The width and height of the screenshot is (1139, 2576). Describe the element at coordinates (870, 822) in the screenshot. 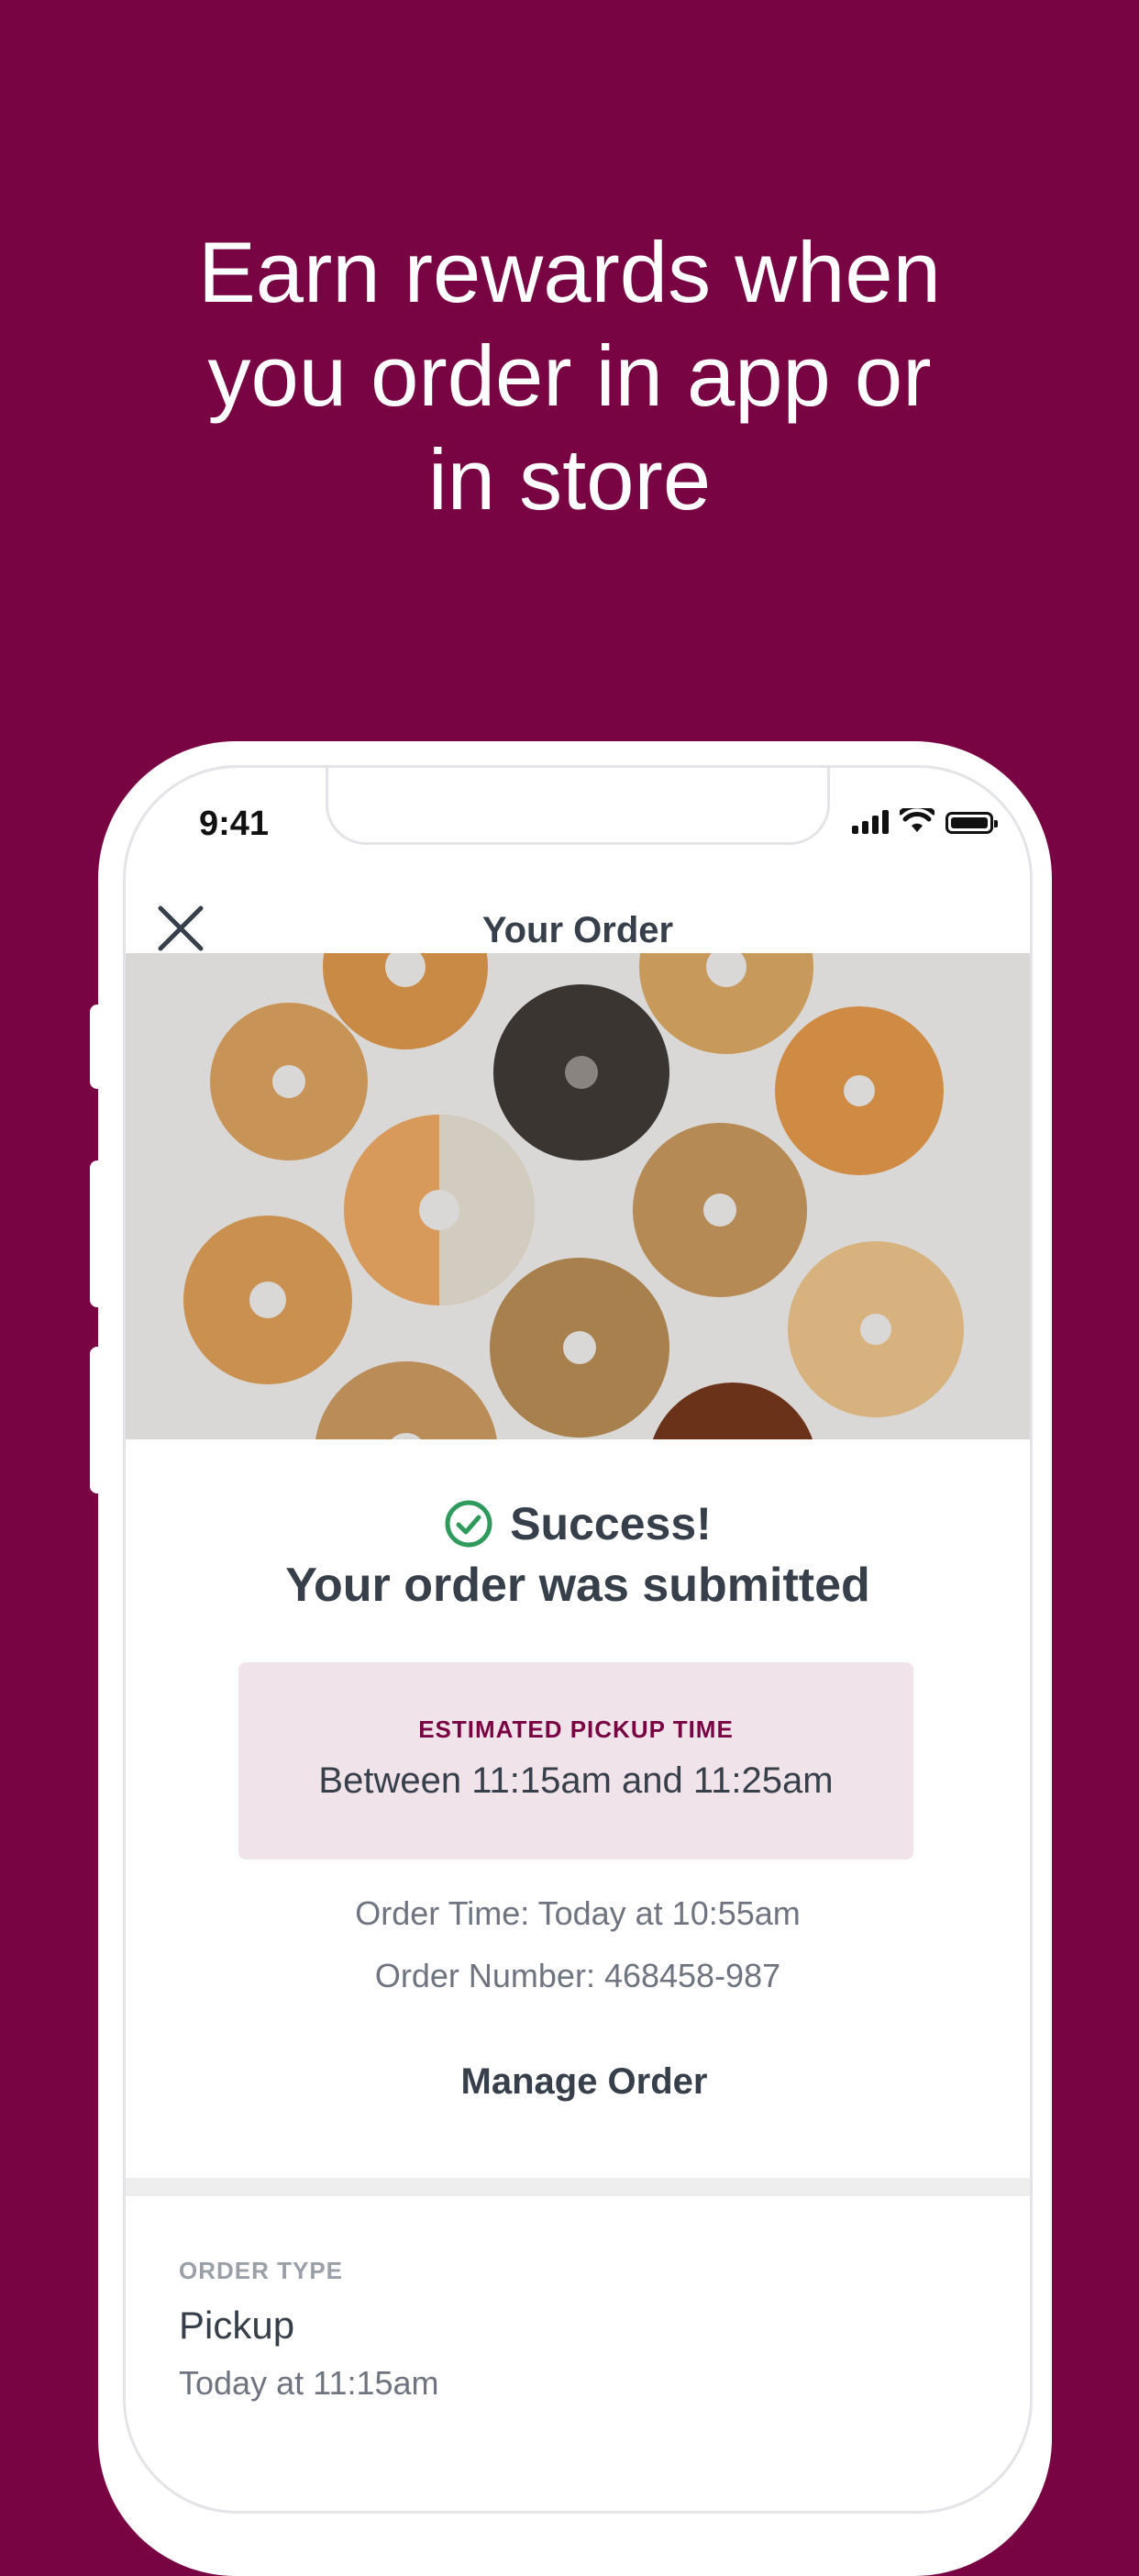

I see `signal-icon` at that location.